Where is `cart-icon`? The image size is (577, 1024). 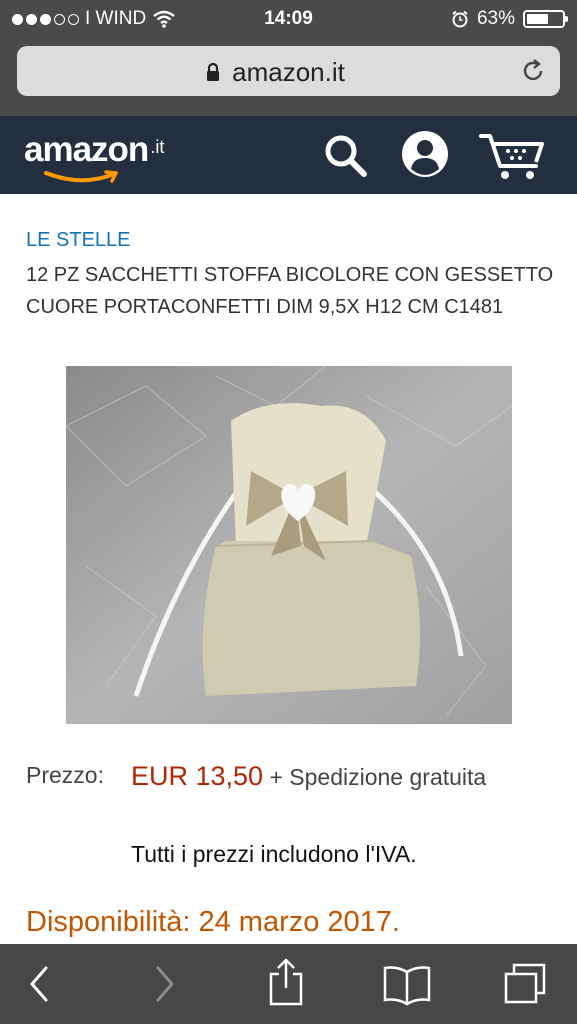
cart-icon is located at coordinates (513, 156).